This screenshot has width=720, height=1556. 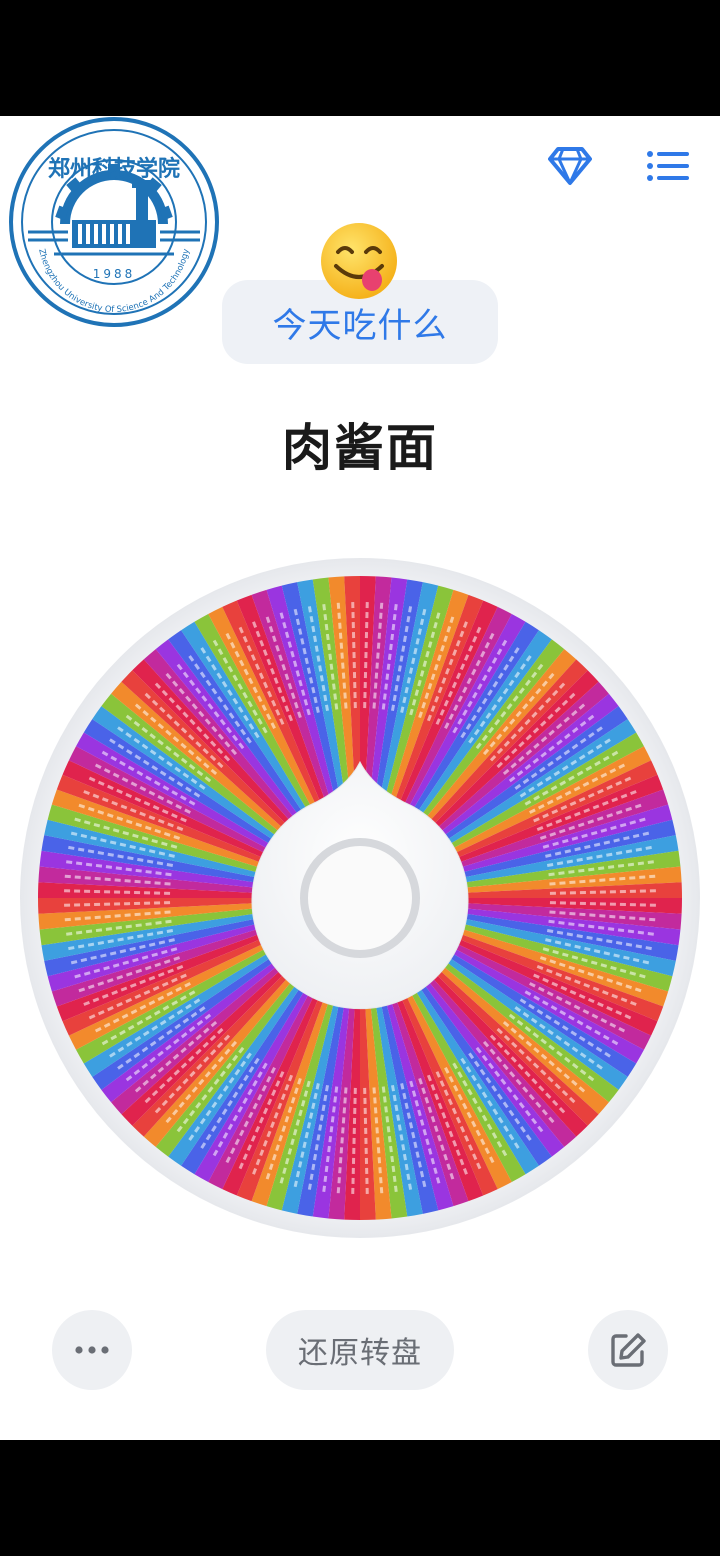 I want to click on edit-button, so click(x=628, y=1350).